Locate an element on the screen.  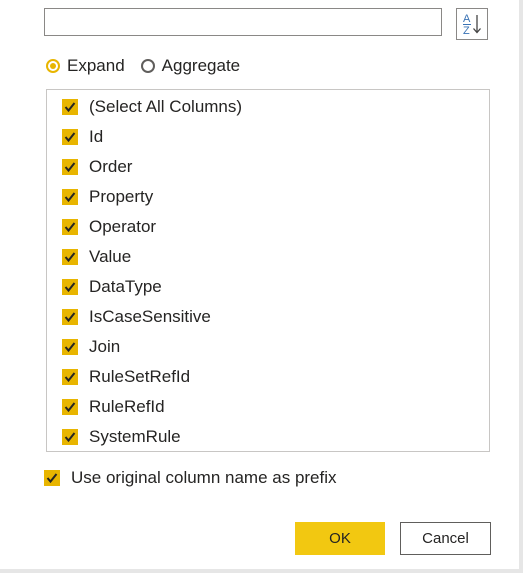
list-item: Order is located at coordinates (97, 167).